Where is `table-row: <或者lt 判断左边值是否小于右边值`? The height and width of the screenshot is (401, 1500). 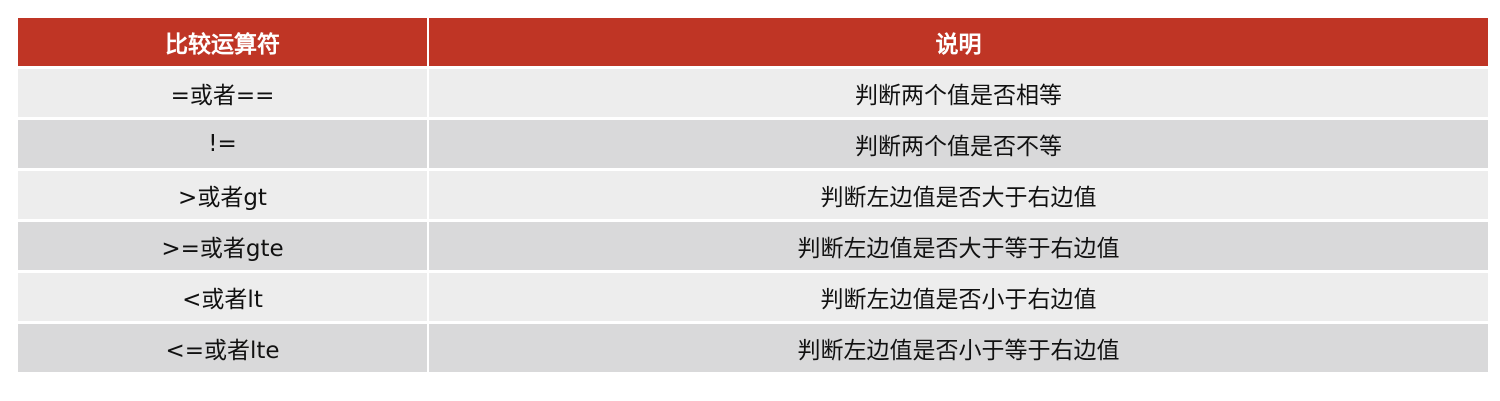
table-row: <或者lt 判断左边值是否小于右边值 is located at coordinates (753, 297).